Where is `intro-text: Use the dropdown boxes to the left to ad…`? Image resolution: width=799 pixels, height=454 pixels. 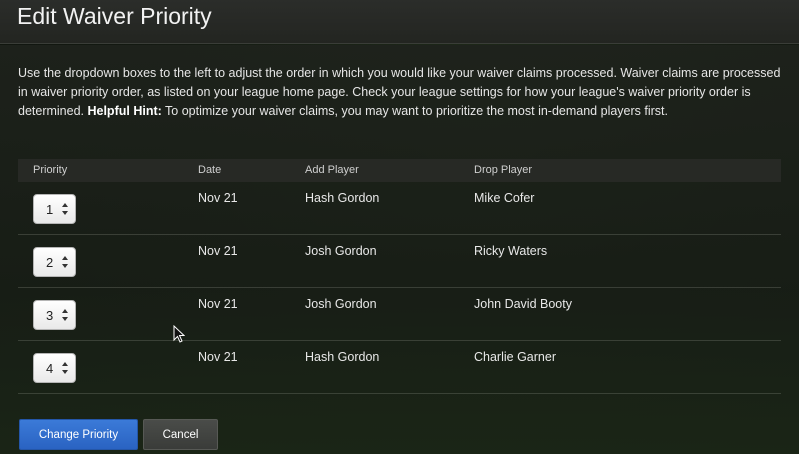
intro-text: Use the dropdown boxes to the left to ad… is located at coordinates (400, 92).